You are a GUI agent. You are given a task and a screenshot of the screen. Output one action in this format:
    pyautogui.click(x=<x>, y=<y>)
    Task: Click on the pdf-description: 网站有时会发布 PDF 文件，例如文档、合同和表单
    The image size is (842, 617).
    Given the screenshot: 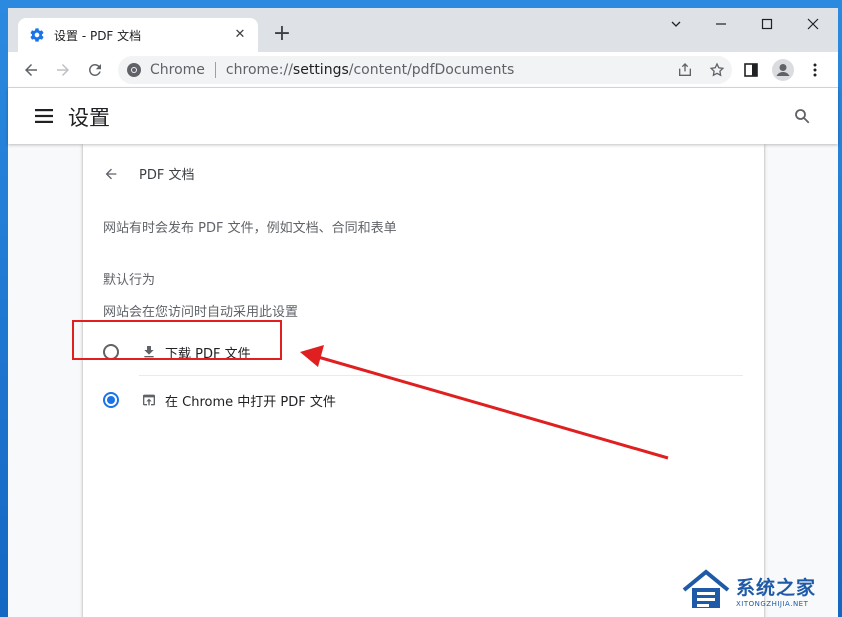 What is the action you would take?
    pyautogui.click(x=250, y=228)
    